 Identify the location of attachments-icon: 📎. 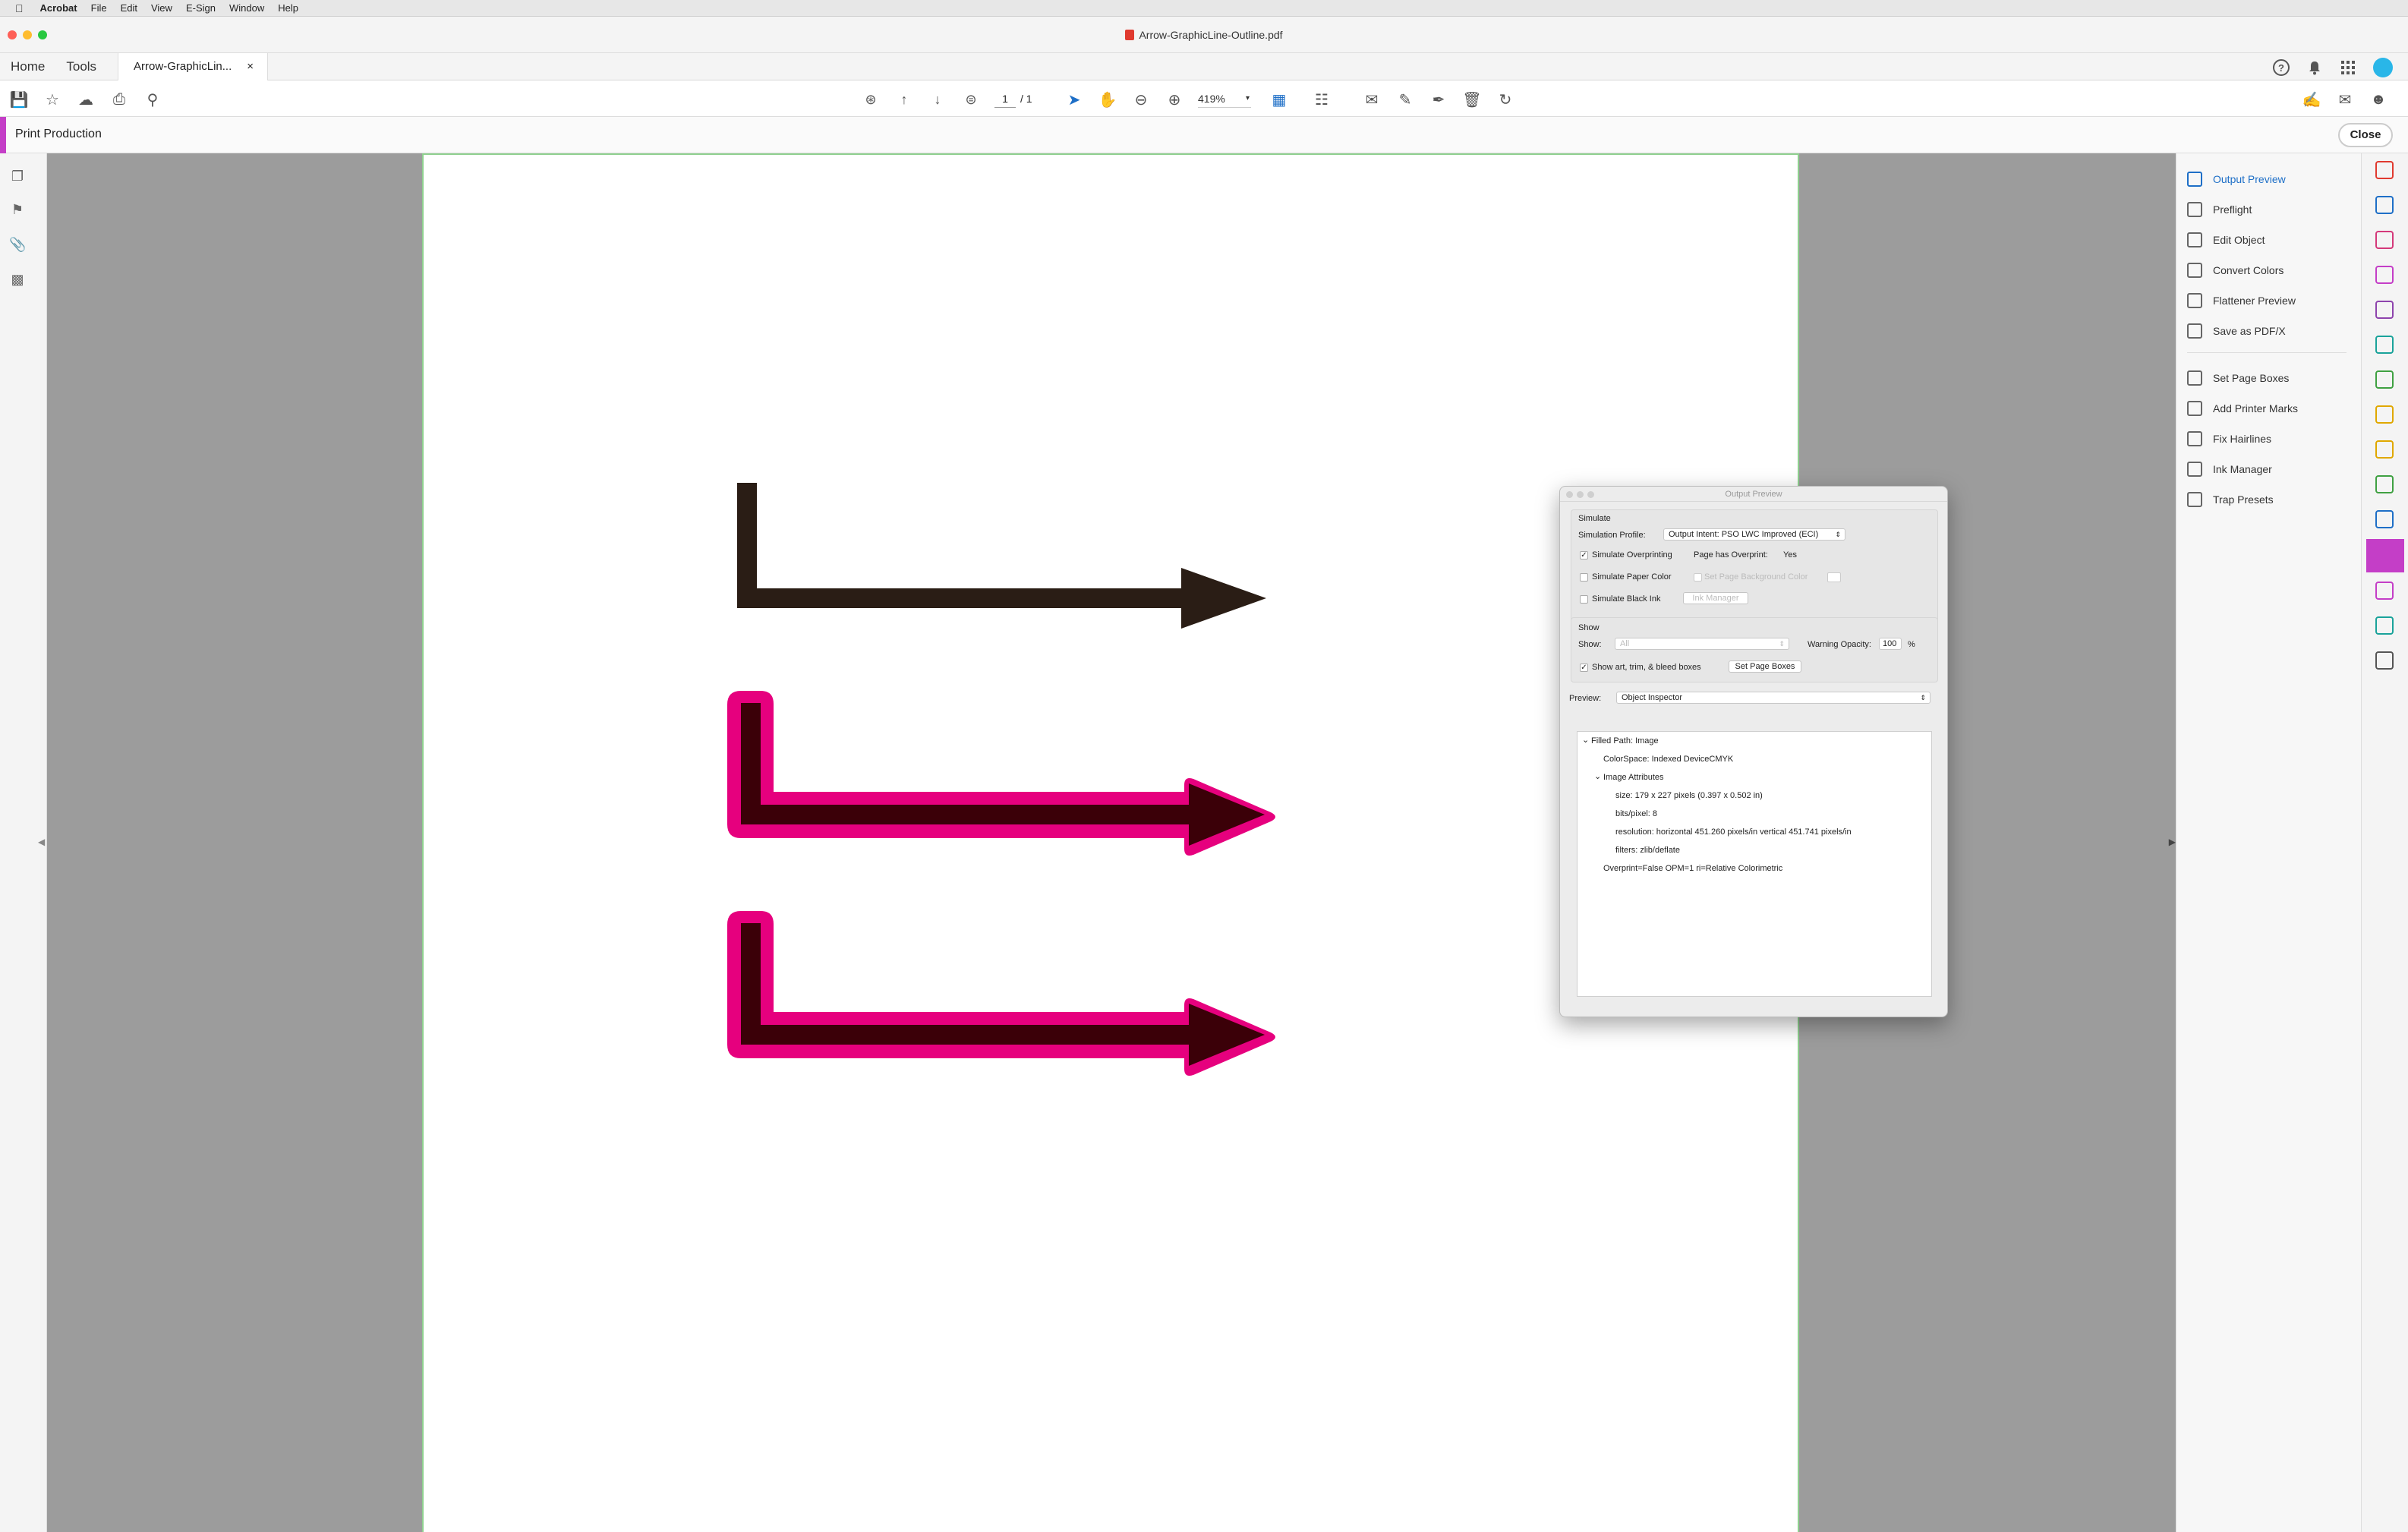
(17, 245).